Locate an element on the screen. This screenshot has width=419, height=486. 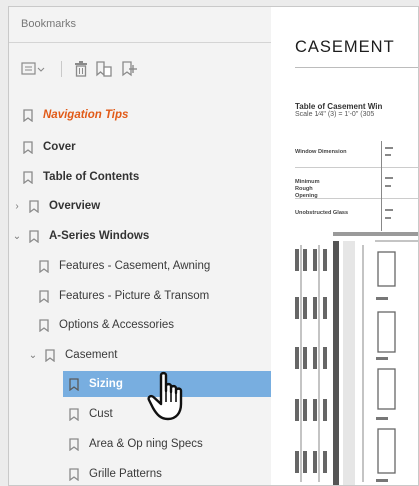
bookmark-grille-patterns: Grille Patterns is located at coordinates (170, 473).